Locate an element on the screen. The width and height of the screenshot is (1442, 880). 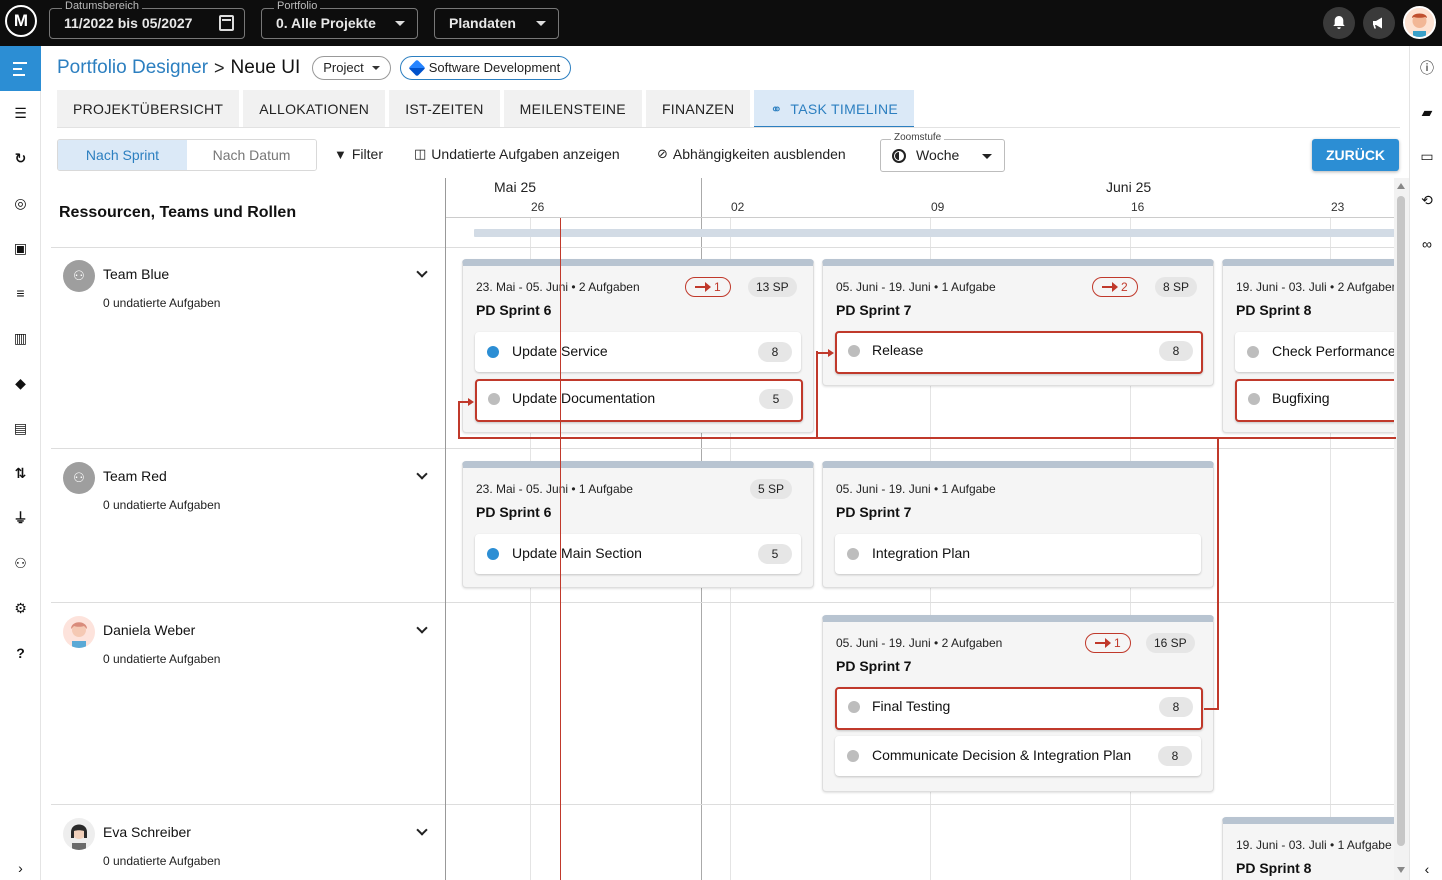
nav-item-contacts: ▣ is located at coordinates (20, 248).